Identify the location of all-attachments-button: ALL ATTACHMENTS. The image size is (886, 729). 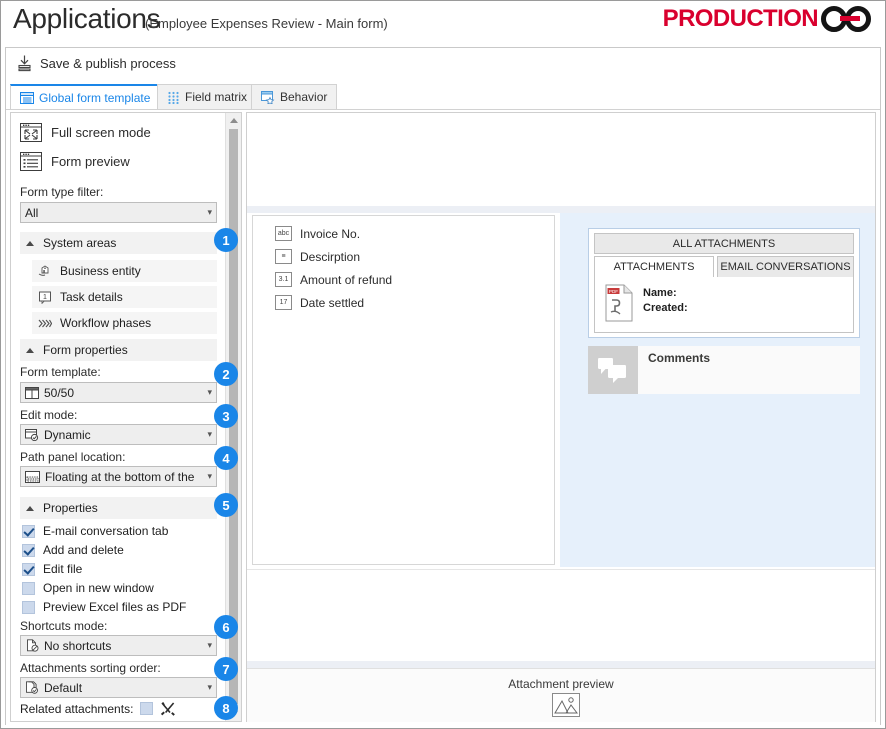
(724, 243).